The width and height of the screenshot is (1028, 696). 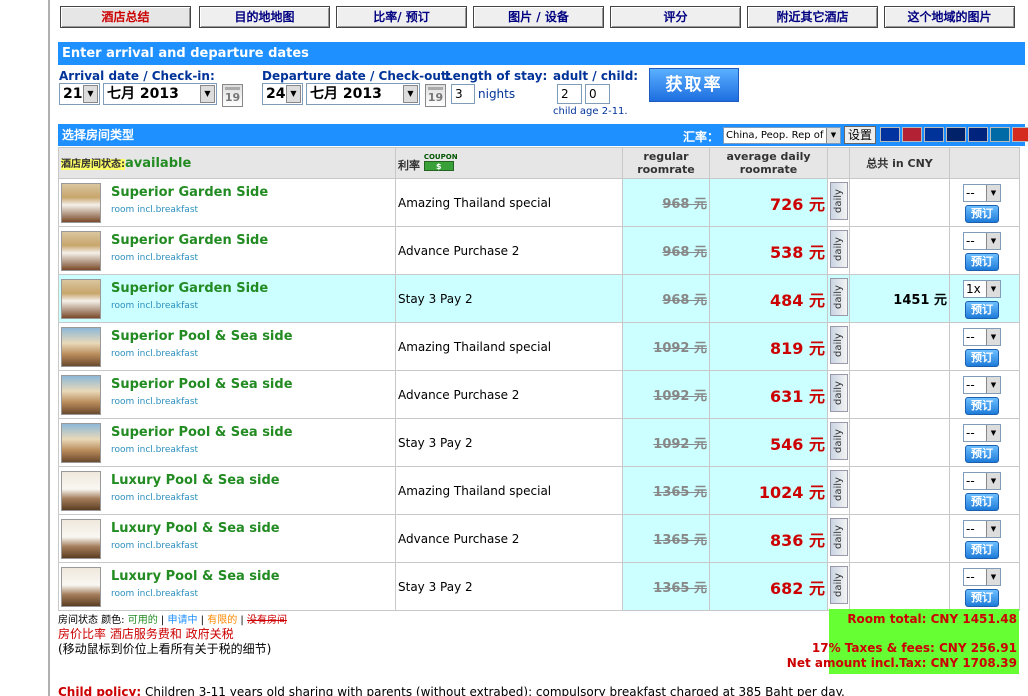 What do you see at coordinates (694, 85) in the screenshot?
I see `get-rate-button: 获取率` at bounding box center [694, 85].